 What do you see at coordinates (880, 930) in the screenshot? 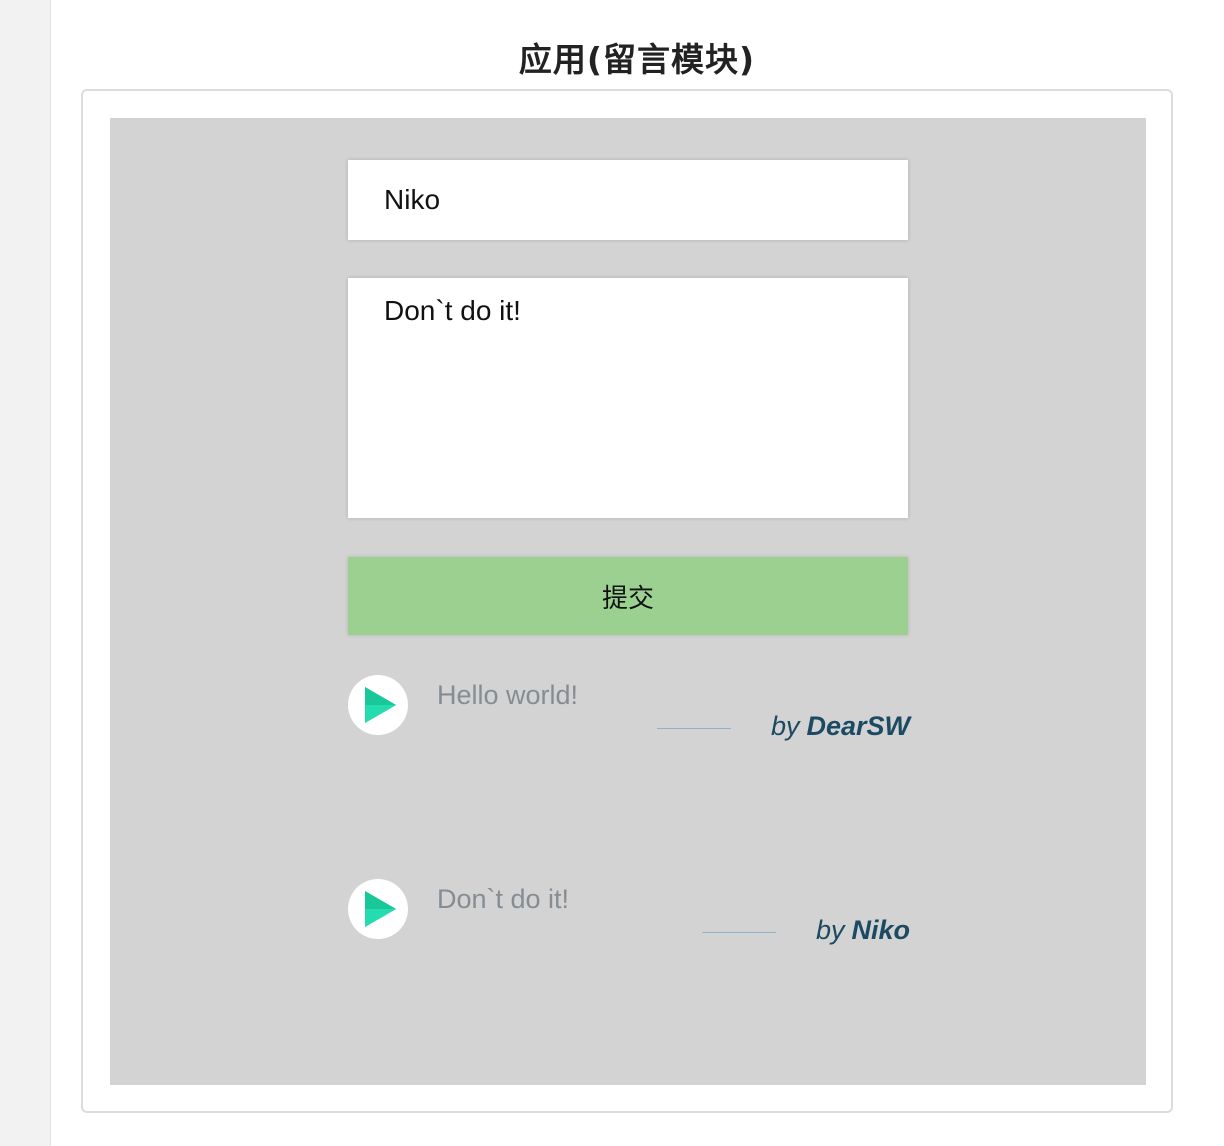
I see `comment-author: Niko` at bounding box center [880, 930].